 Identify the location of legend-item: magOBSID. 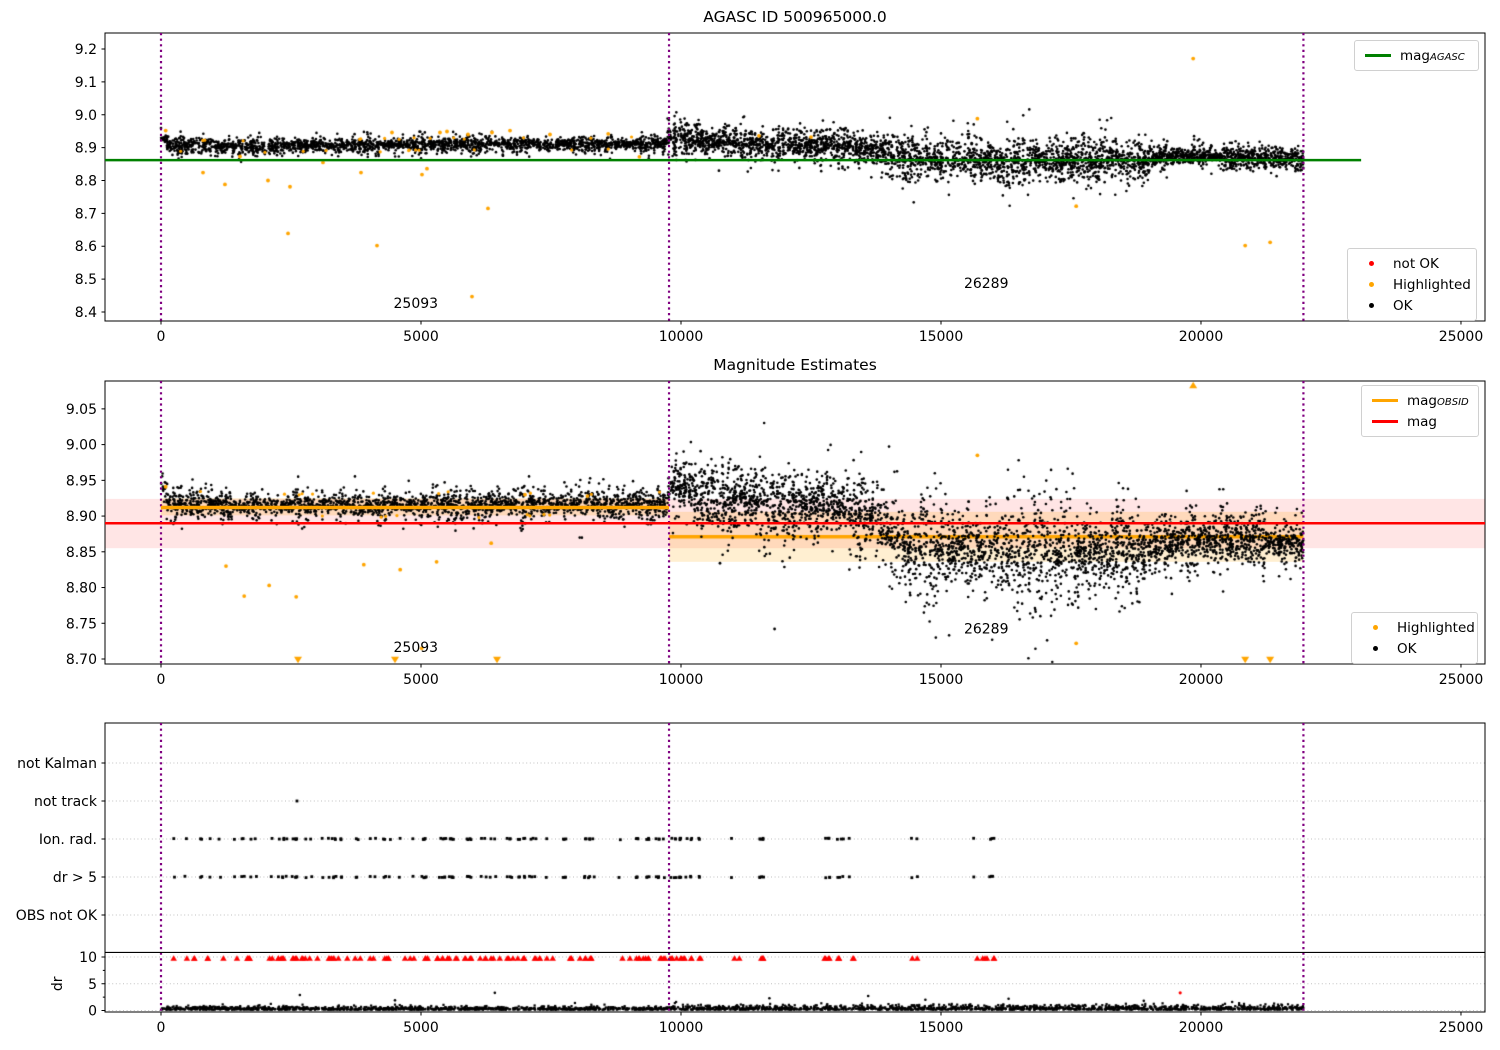
(1421, 400).